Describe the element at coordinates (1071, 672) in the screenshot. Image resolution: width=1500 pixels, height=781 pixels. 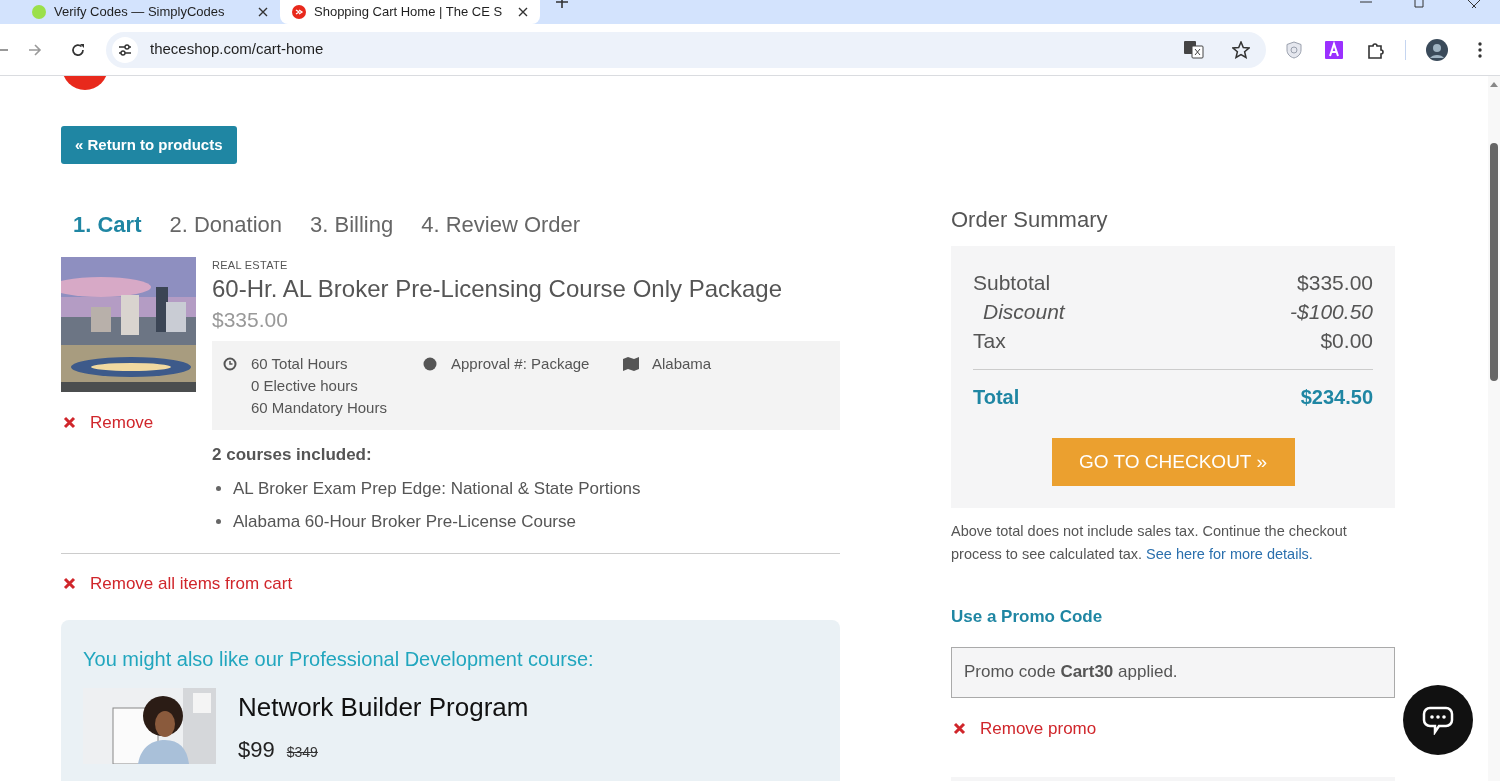
I see `promo-message: Promo code Cart30 applied.` at that location.